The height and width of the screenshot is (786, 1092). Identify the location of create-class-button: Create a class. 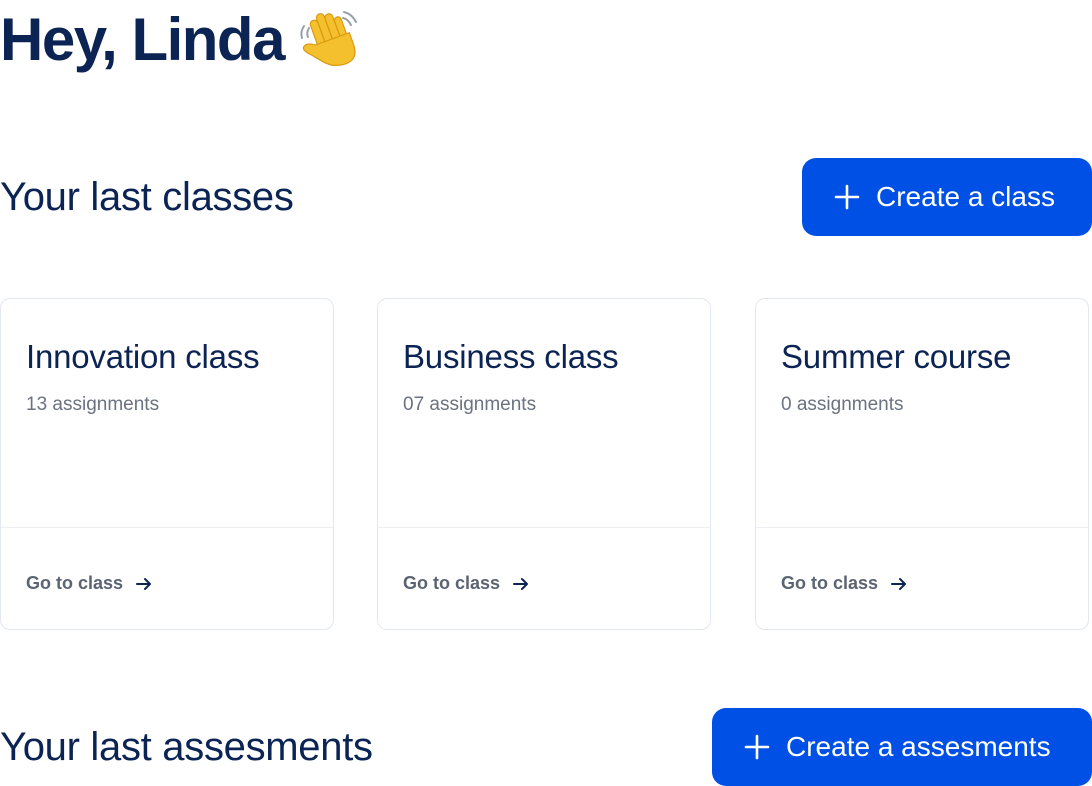
(947, 197).